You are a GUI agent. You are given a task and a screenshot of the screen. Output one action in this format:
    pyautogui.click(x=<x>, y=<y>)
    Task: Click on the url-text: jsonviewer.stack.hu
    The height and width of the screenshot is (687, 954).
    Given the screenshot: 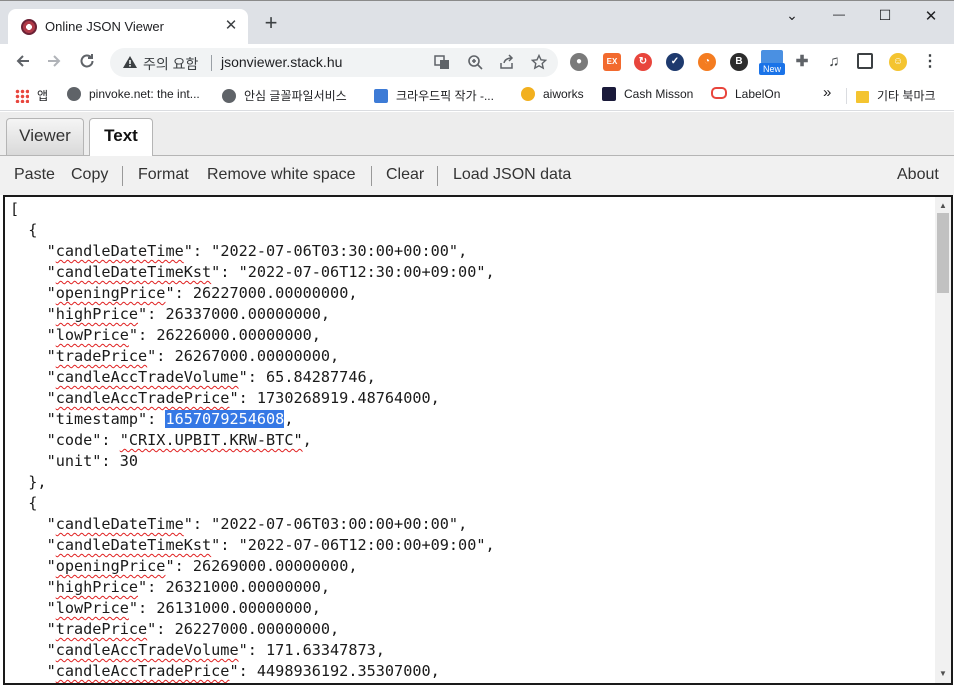 What is the action you would take?
    pyautogui.click(x=281, y=62)
    